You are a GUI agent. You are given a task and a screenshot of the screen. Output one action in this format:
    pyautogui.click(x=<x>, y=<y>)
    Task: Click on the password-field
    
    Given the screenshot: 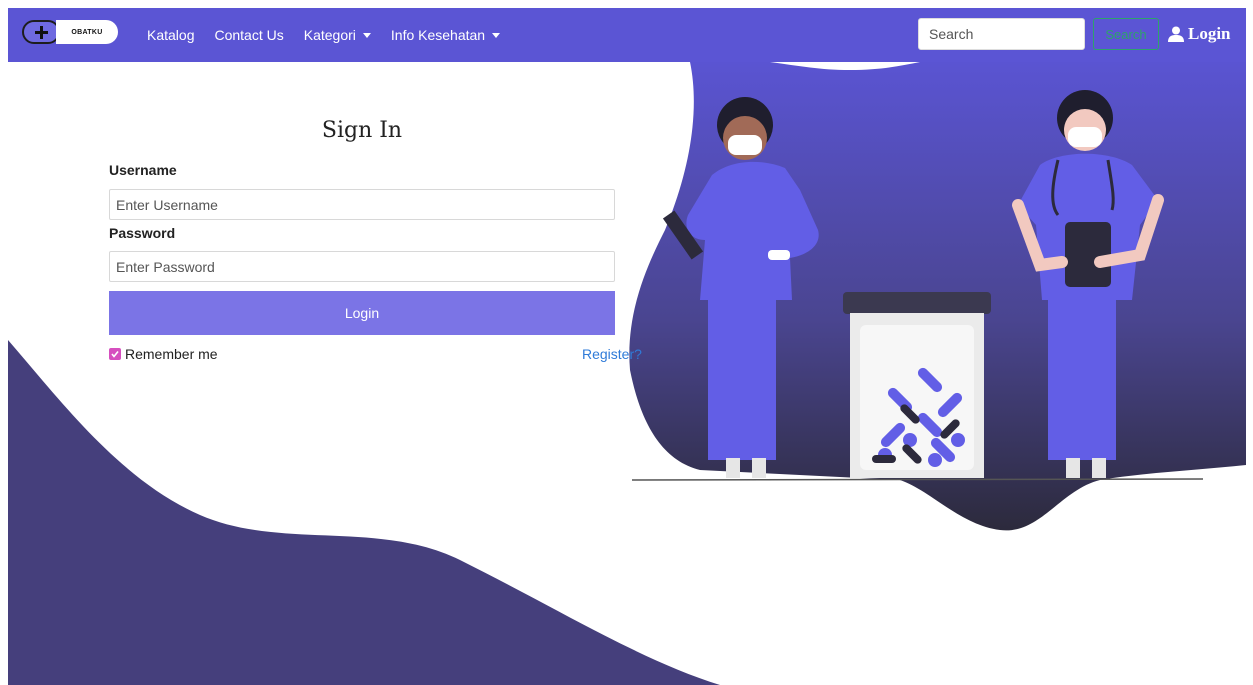 What is the action you would take?
    pyautogui.click(x=362, y=266)
    